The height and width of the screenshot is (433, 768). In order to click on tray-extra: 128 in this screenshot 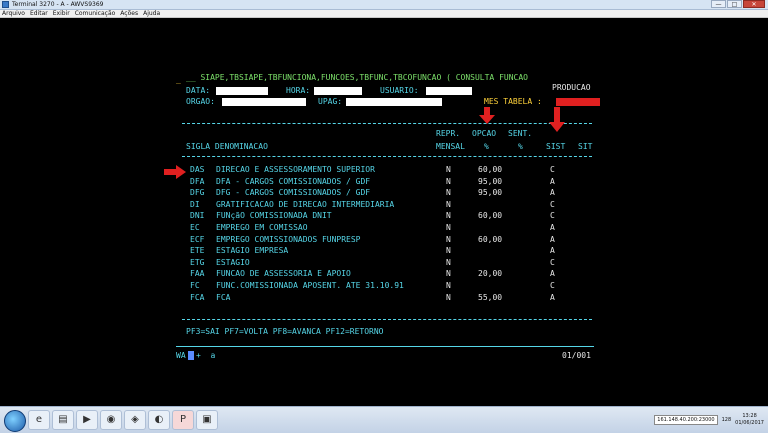, I will do `click(726, 420)`.